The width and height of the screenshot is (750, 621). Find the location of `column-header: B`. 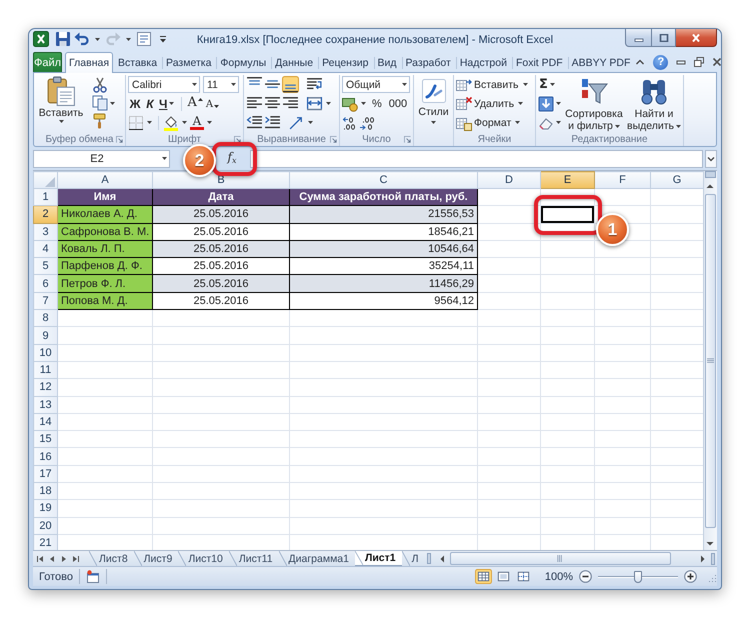

column-header: B is located at coordinates (221, 180).